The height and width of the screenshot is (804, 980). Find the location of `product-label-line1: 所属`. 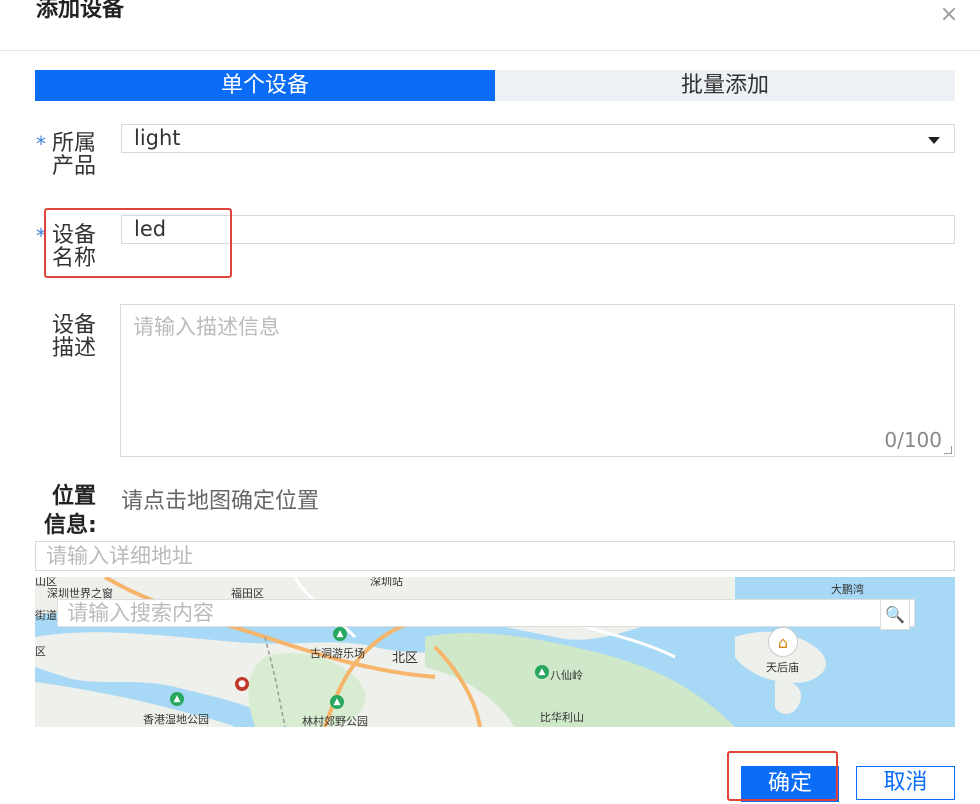

product-label-line1: 所属 is located at coordinates (74, 143).